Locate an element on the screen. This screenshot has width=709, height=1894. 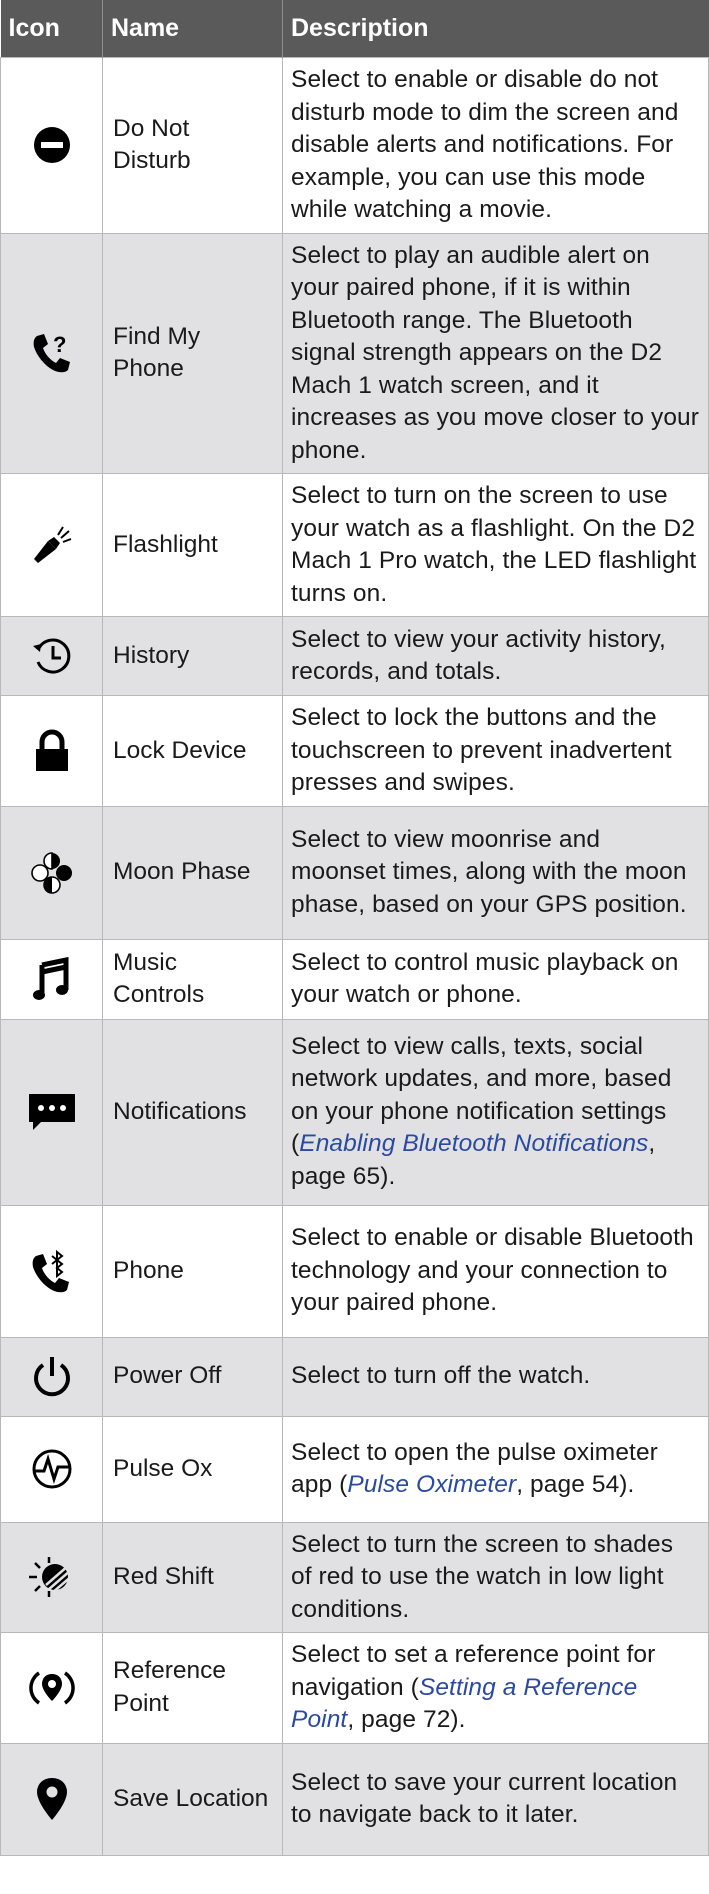
header-name: Name is located at coordinates (192, 29).